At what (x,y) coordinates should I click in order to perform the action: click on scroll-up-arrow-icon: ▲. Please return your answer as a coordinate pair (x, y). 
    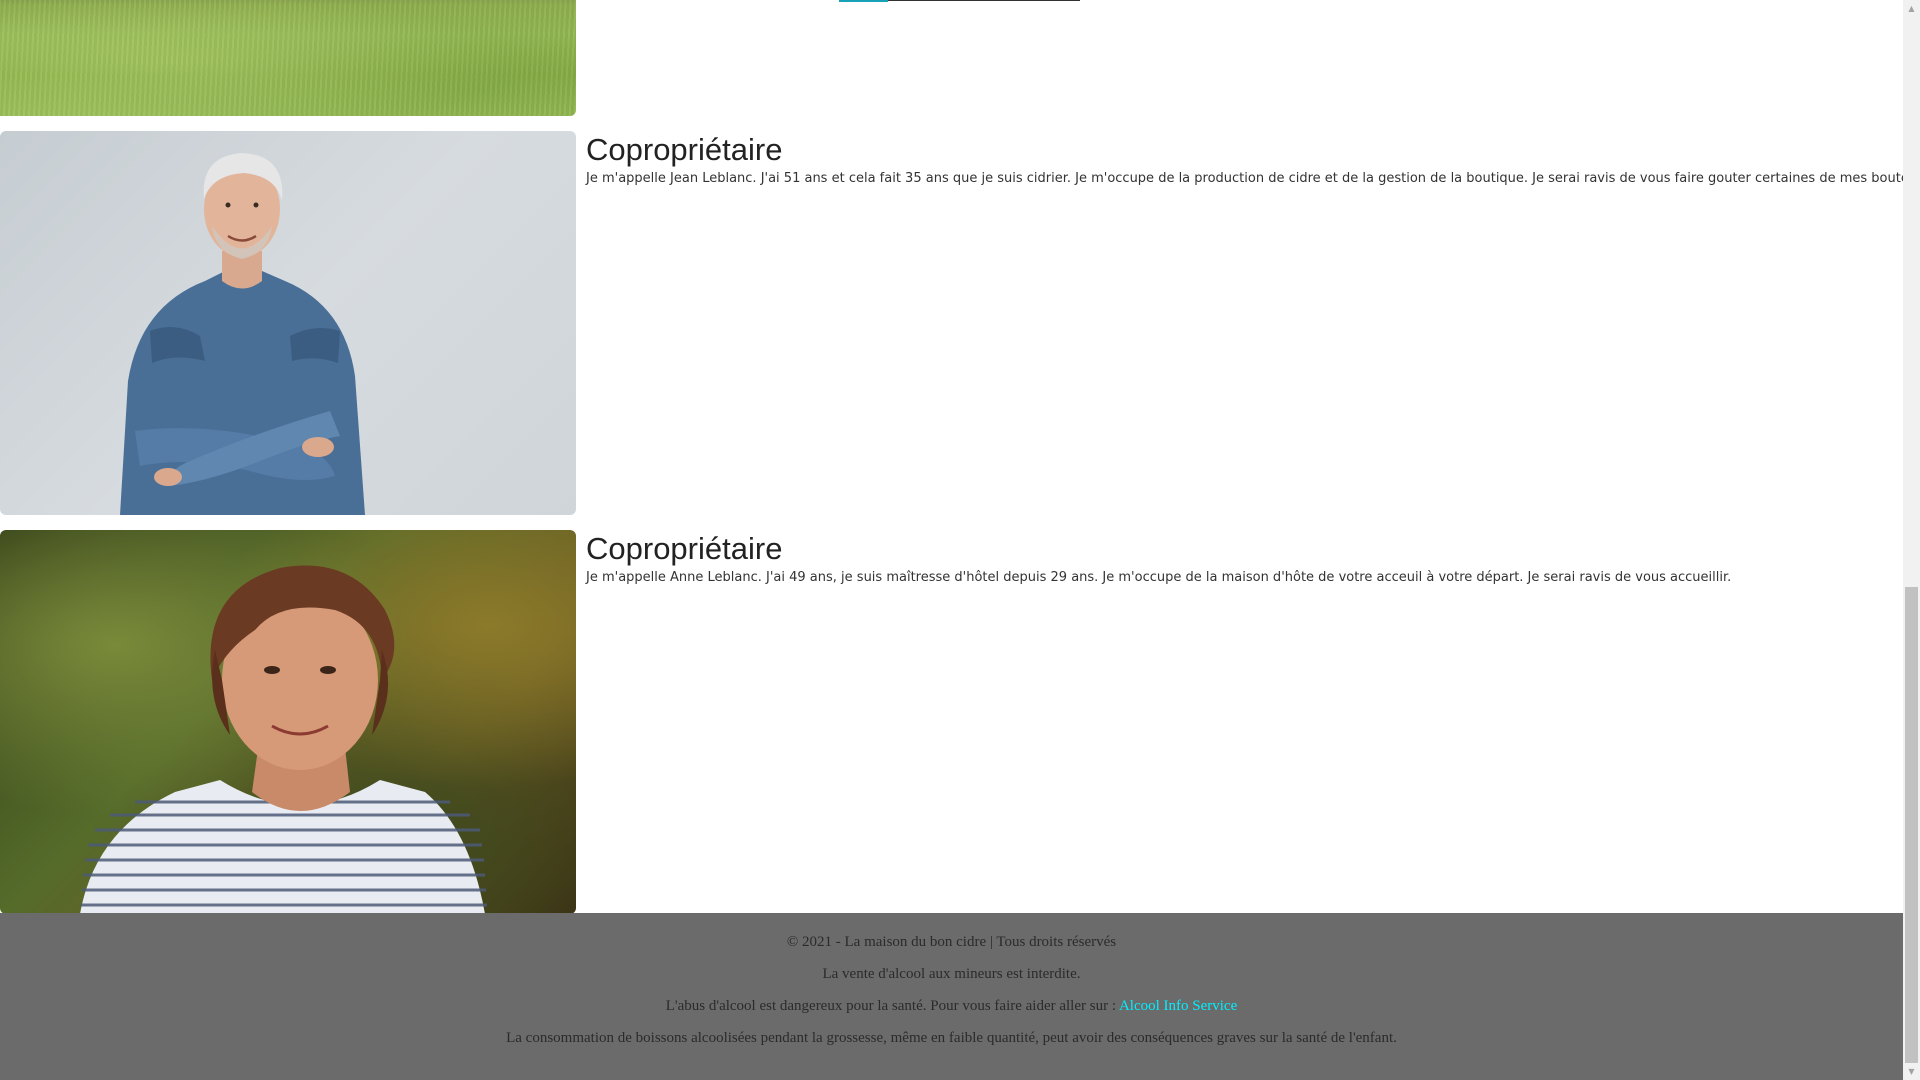
    Looking at the image, I should click on (1911, 8).